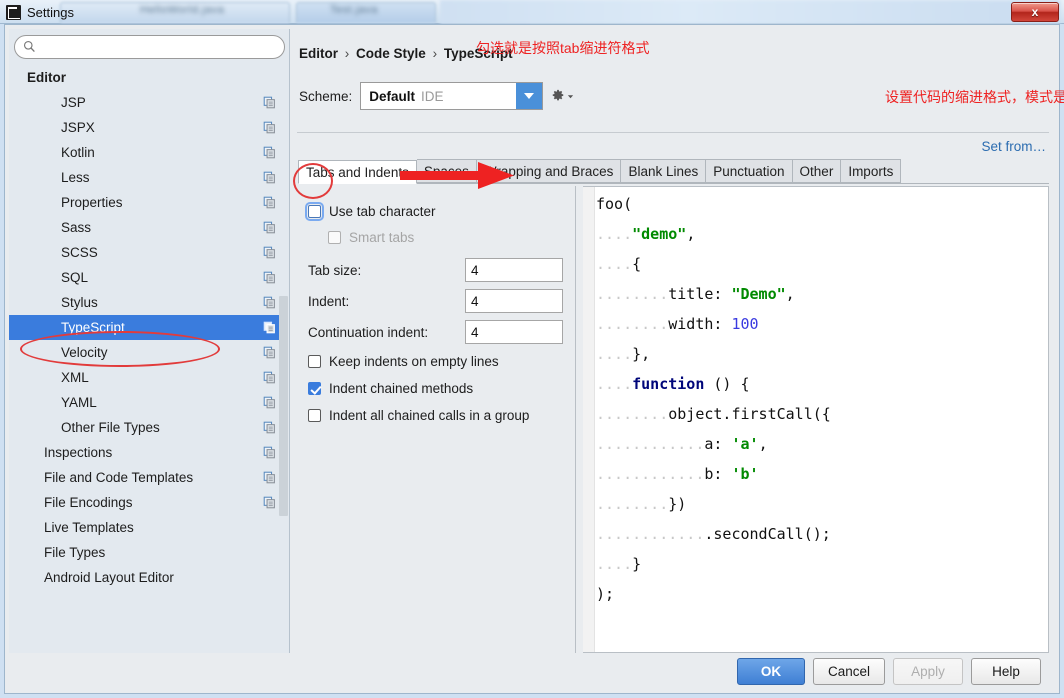 This screenshot has height=698, width=1064. What do you see at coordinates (368, 332) in the screenshot?
I see `continuation-indent-label: Continuation indent:` at bounding box center [368, 332].